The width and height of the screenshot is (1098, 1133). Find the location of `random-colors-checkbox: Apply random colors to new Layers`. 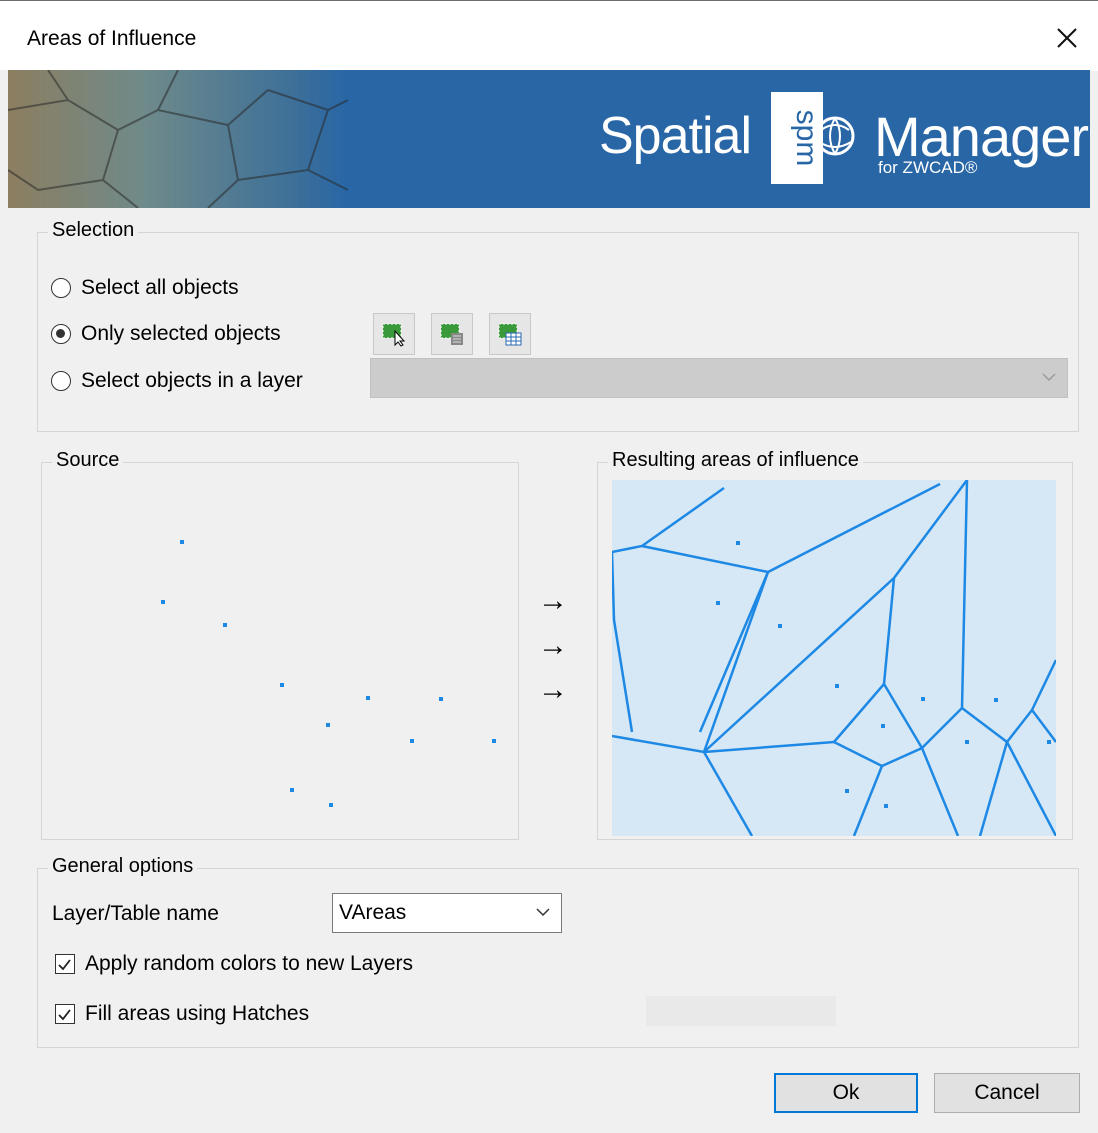

random-colors-checkbox: Apply random colors to new Layers is located at coordinates (234, 964).